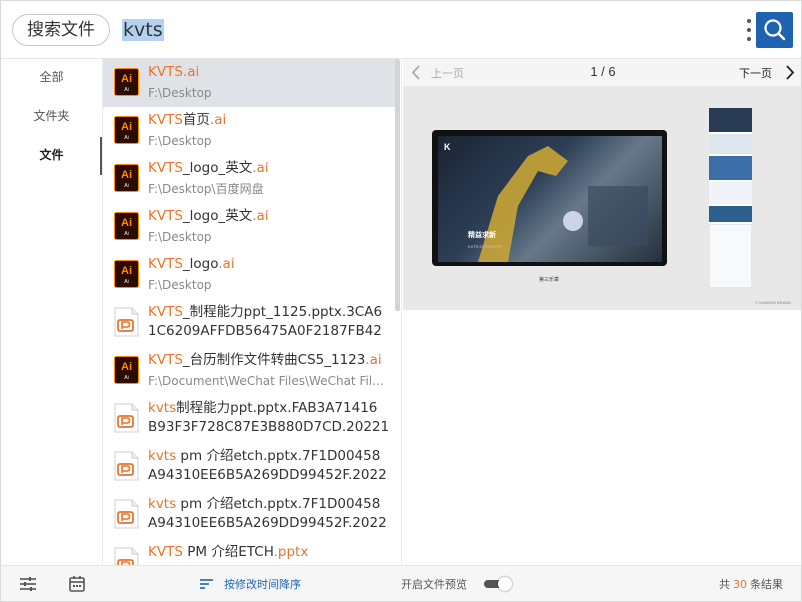 The image size is (802, 602). Describe the element at coordinates (206, 189) in the screenshot. I see `result-path: F:\Desktop\百度网盘` at that location.